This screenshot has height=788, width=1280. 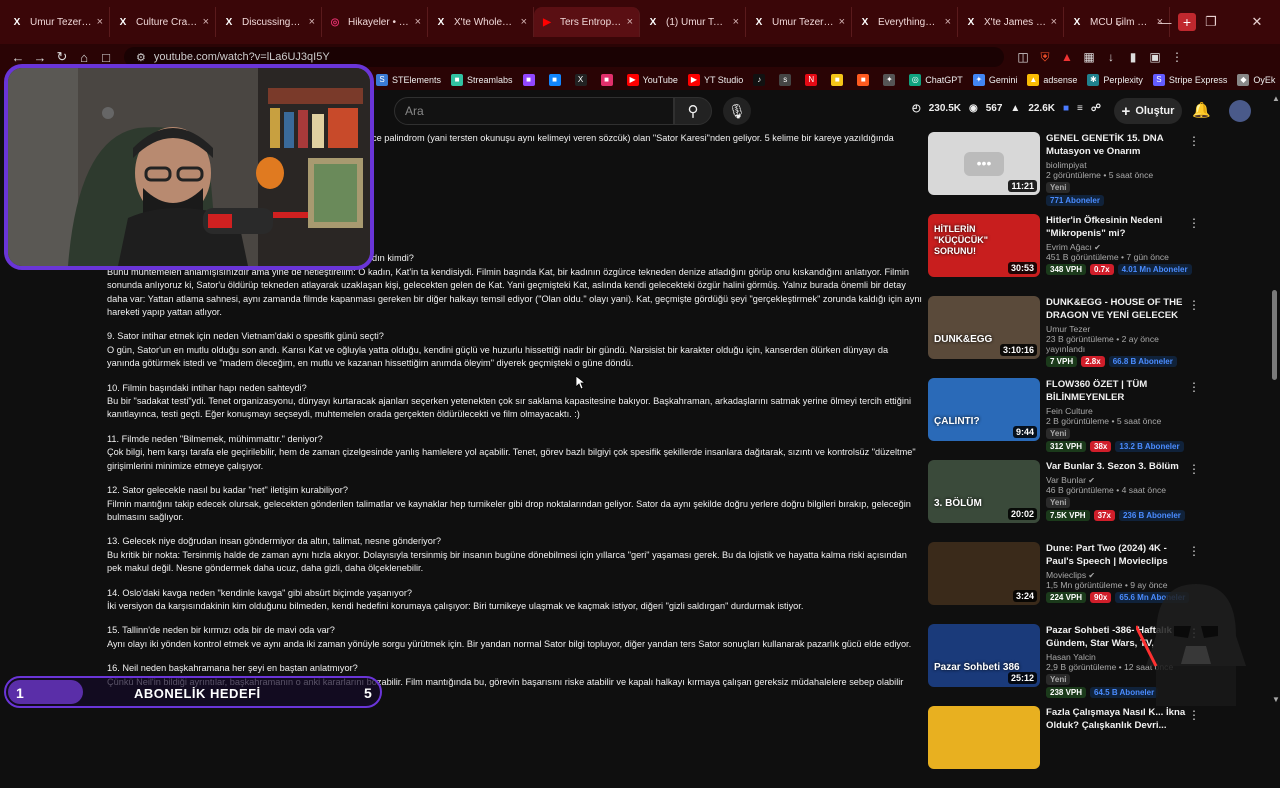 What do you see at coordinates (106, 57) in the screenshot?
I see `bookmark-icon: □` at bounding box center [106, 57].